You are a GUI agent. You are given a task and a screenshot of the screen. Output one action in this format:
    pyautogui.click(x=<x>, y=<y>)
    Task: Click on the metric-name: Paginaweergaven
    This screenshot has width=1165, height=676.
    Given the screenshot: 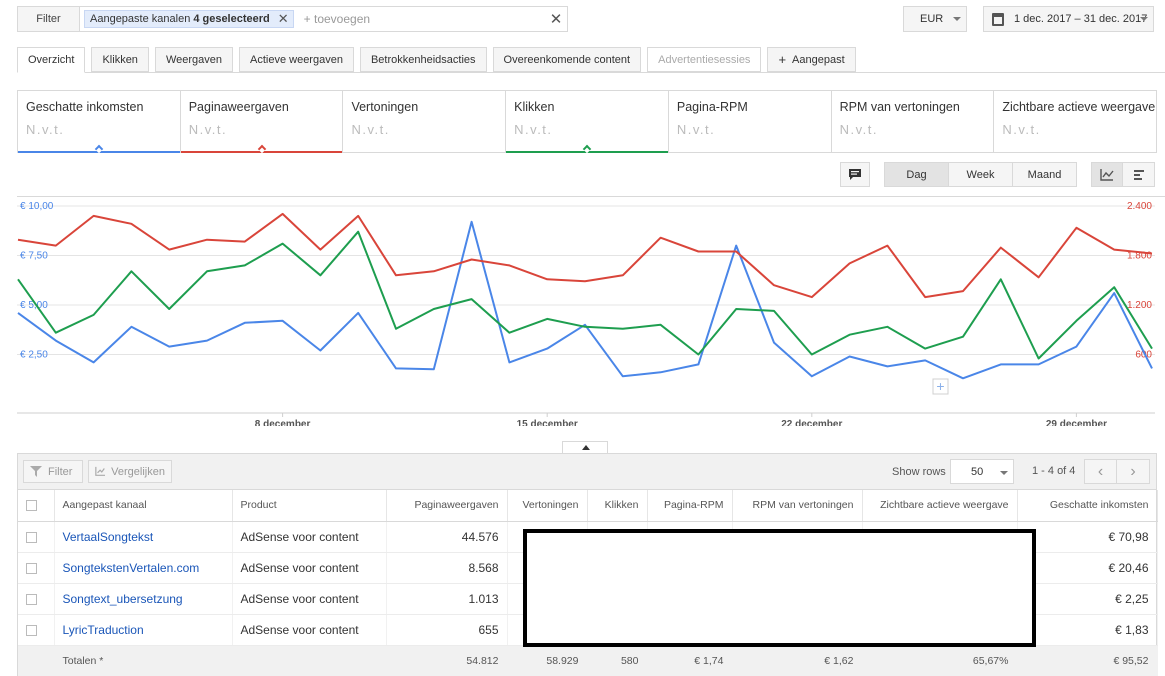 What is the action you would take?
    pyautogui.click(x=238, y=107)
    